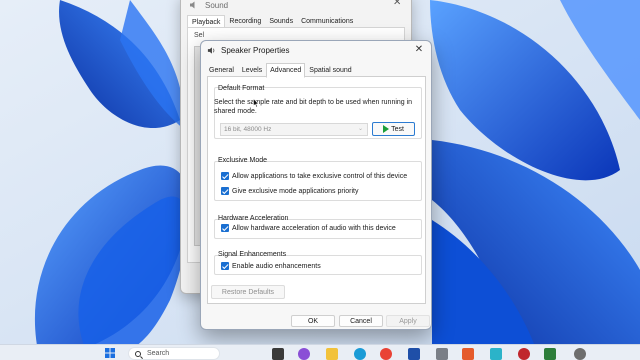 This screenshot has height=360, width=640. I want to click on apply-button: Apply, so click(408, 321).